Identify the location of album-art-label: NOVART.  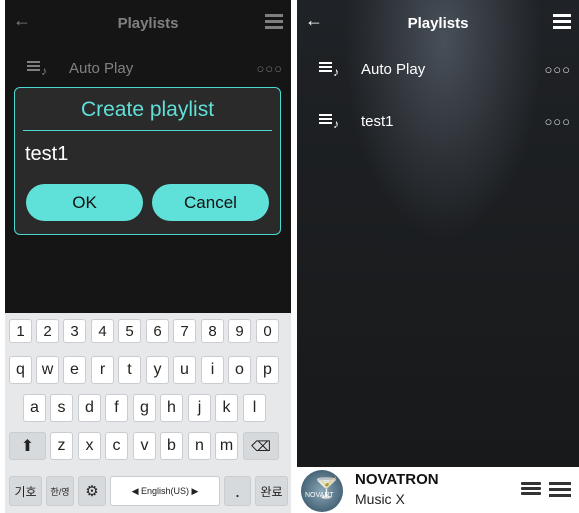
(319, 495).